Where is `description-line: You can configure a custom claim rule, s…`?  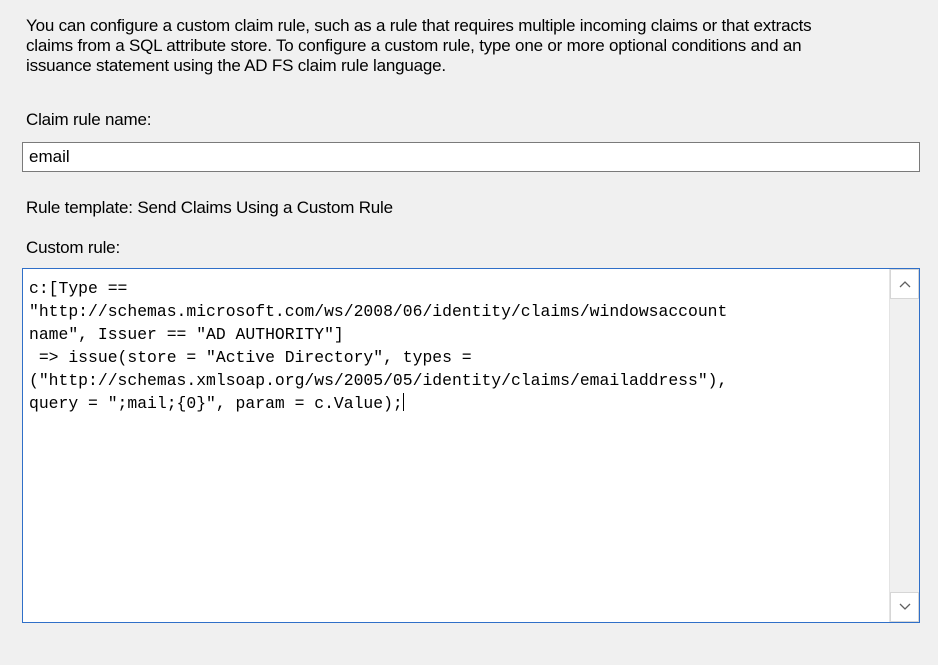
description-line: You can configure a custom claim rule, s… is located at coordinates (419, 25).